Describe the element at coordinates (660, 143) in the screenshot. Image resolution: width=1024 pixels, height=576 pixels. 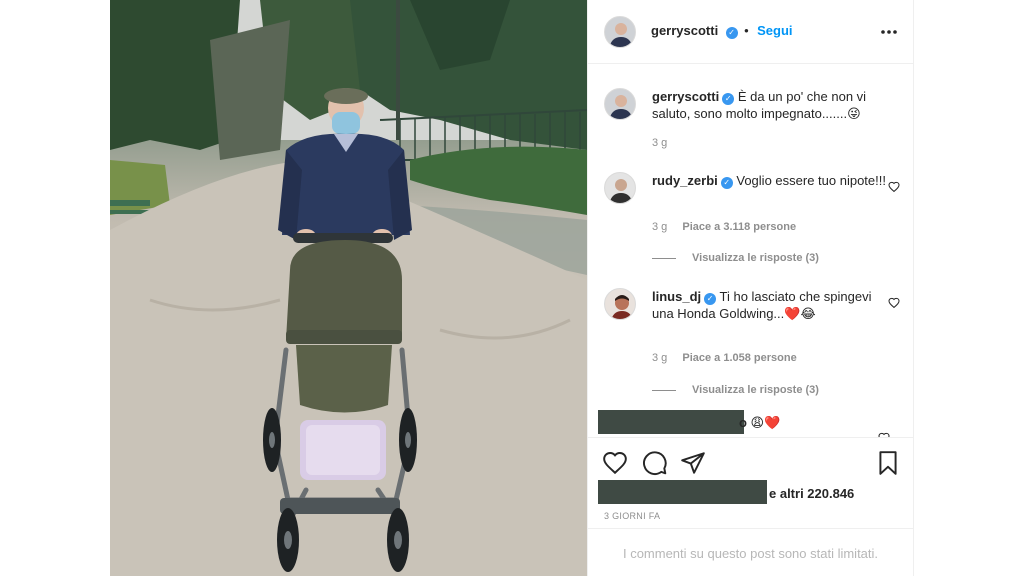
I see `caption-time: 3 g` at that location.